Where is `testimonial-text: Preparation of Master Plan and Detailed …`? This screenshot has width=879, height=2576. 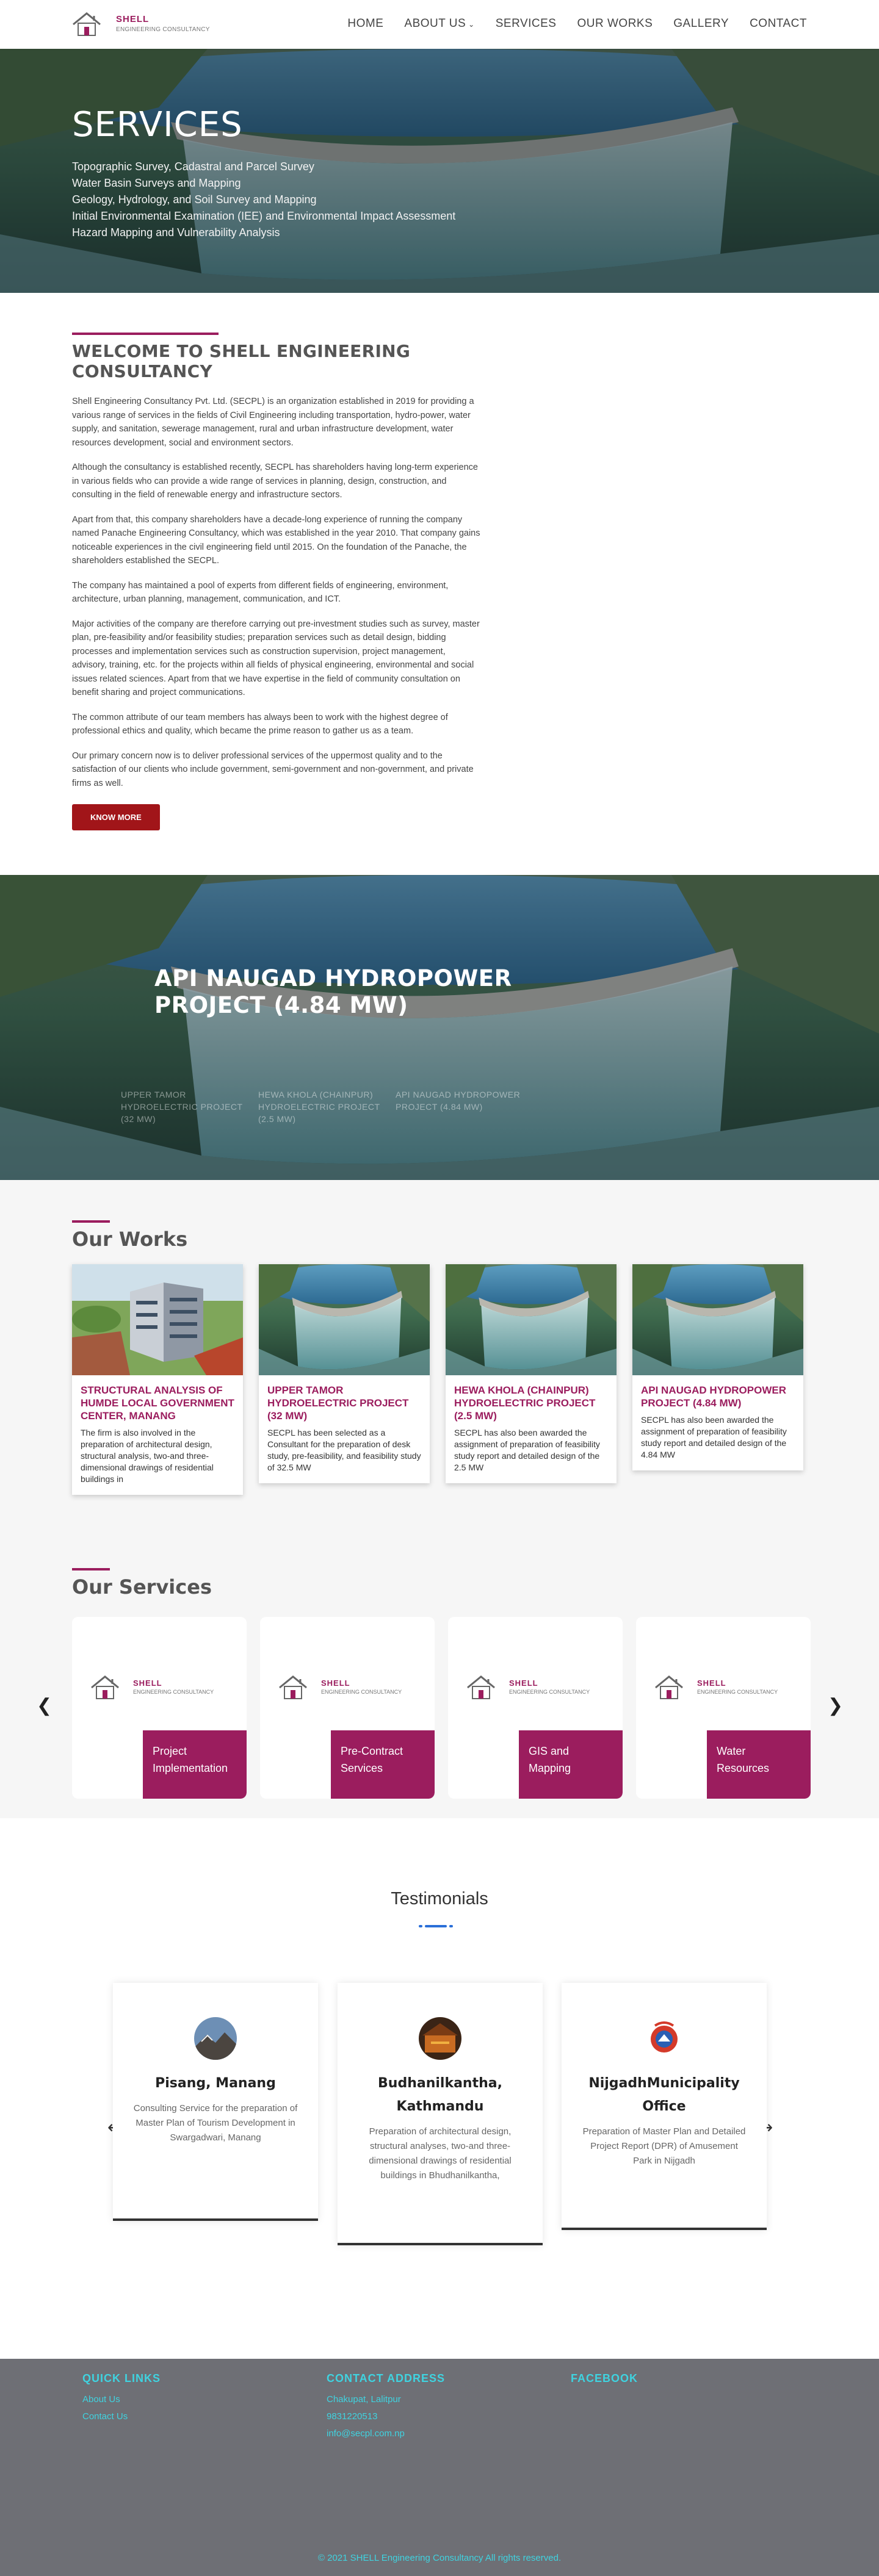
testimonial-text: Preparation of Master Plan and Detailed … is located at coordinates (664, 2146).